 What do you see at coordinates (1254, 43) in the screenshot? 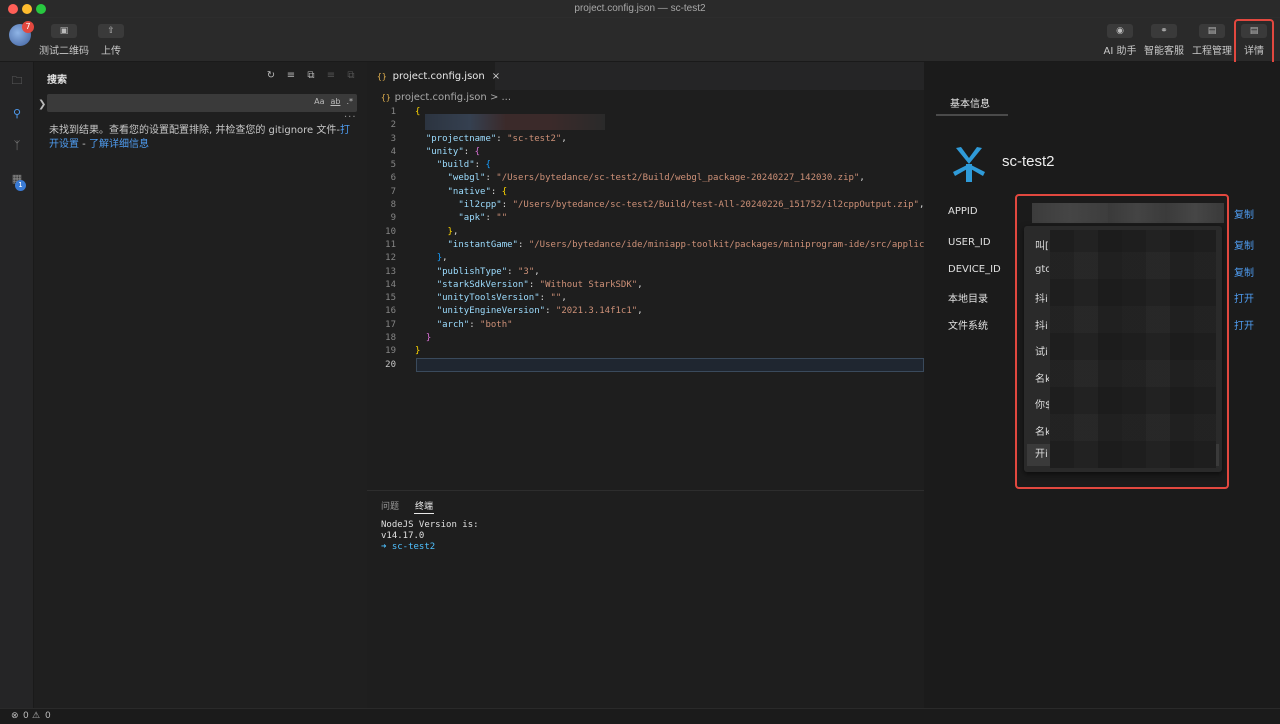
I see `details-highlight-frame` at bounding box center [1254, 43].